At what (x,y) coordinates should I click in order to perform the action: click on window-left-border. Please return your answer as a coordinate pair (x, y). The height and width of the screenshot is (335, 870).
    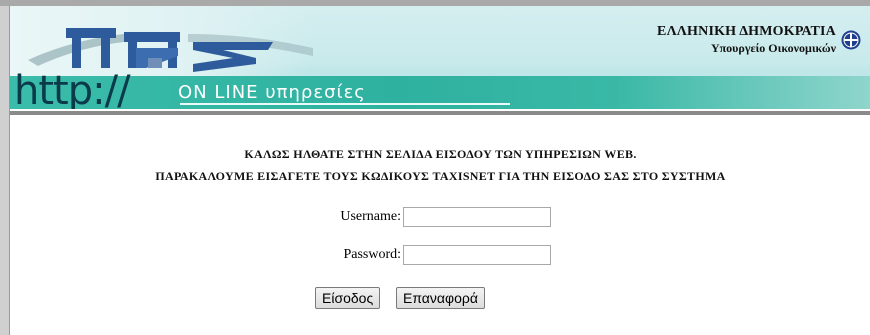
    Looking at the image, I should click on (5, 170).